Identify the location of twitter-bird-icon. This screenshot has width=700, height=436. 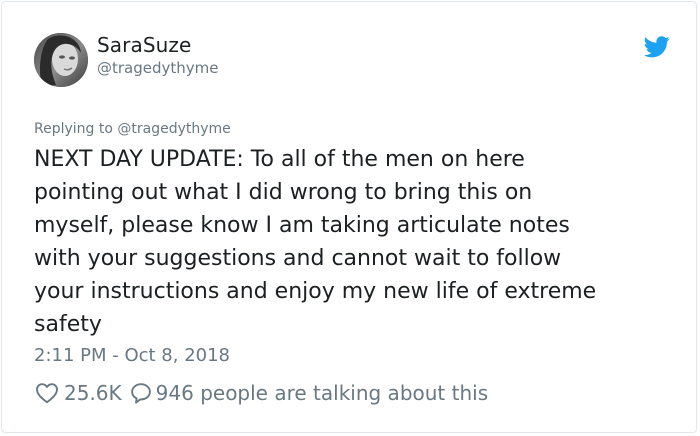
(657, 47).